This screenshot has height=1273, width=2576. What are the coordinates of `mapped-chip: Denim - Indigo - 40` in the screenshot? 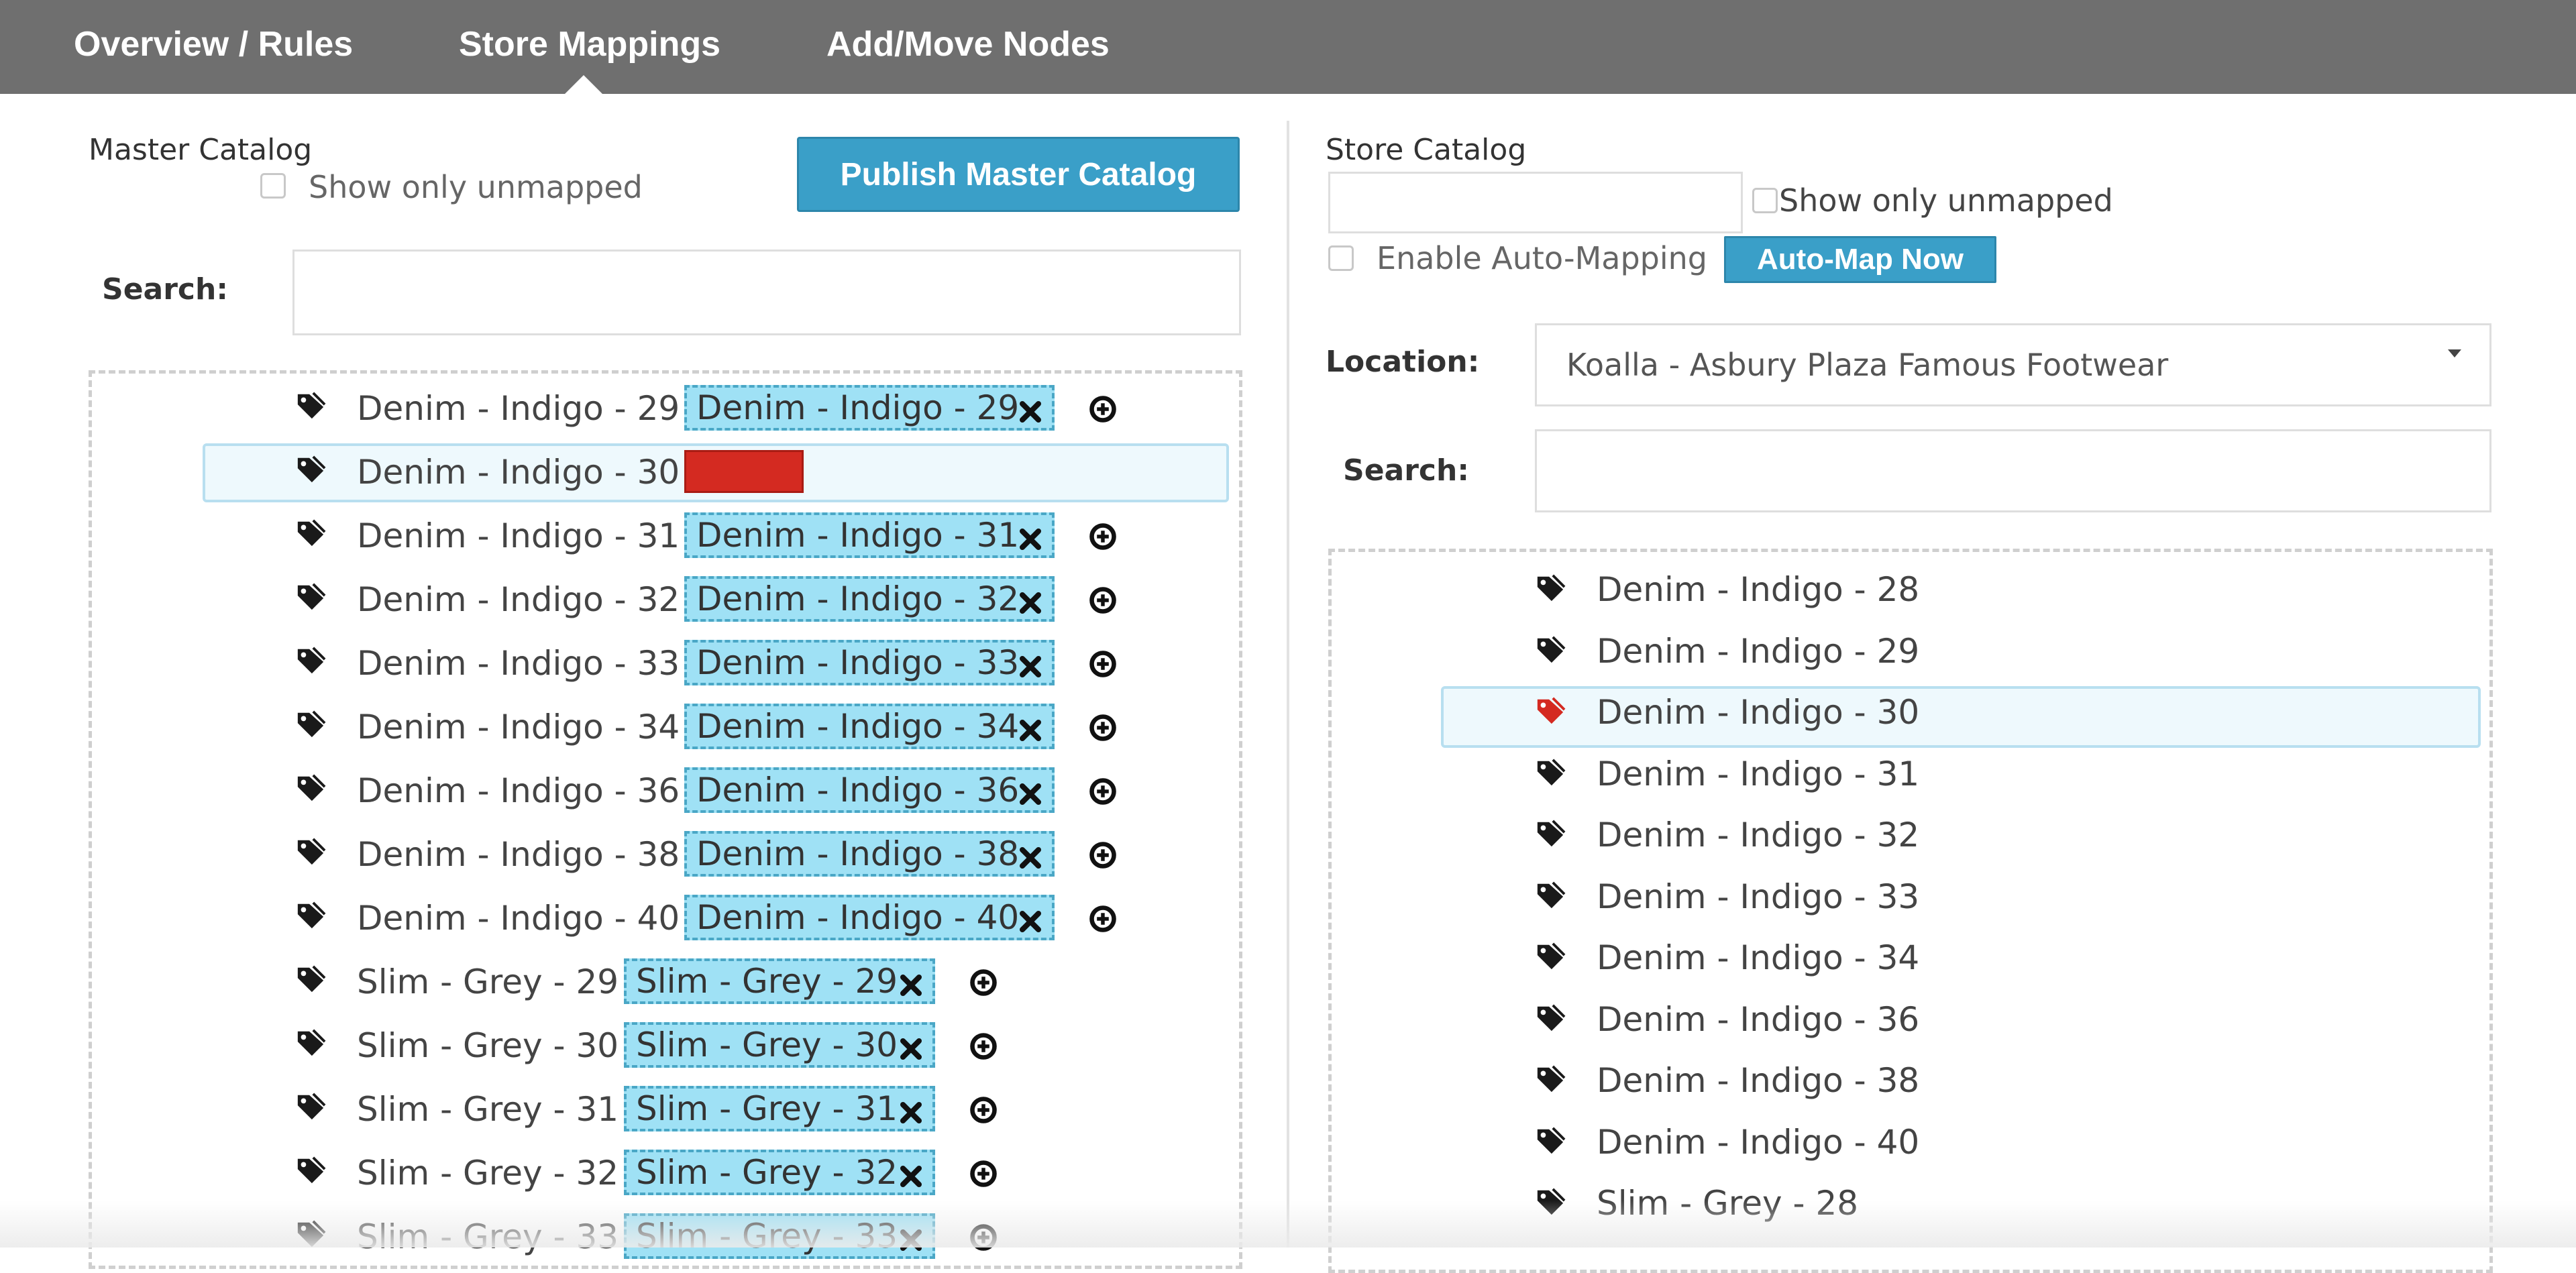 It's located at (869, 918).